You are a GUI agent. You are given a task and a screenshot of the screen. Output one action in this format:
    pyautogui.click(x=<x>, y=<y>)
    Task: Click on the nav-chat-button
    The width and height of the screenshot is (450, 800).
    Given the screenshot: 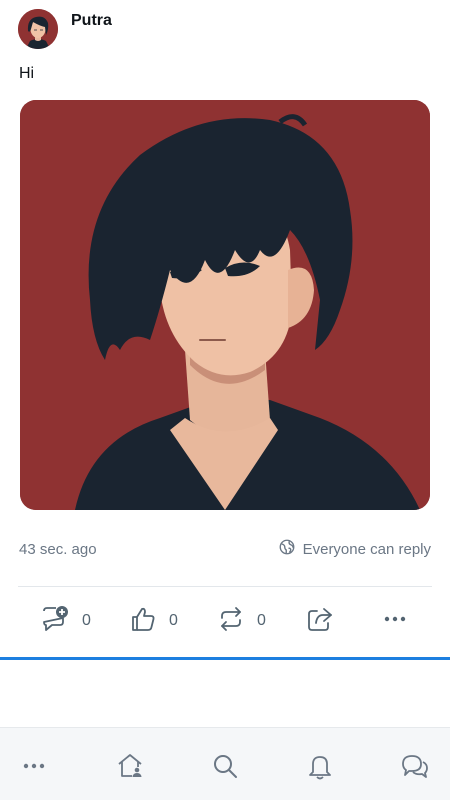 What is the action you would take?
    pyautogui.click(x=415, y=768)
    